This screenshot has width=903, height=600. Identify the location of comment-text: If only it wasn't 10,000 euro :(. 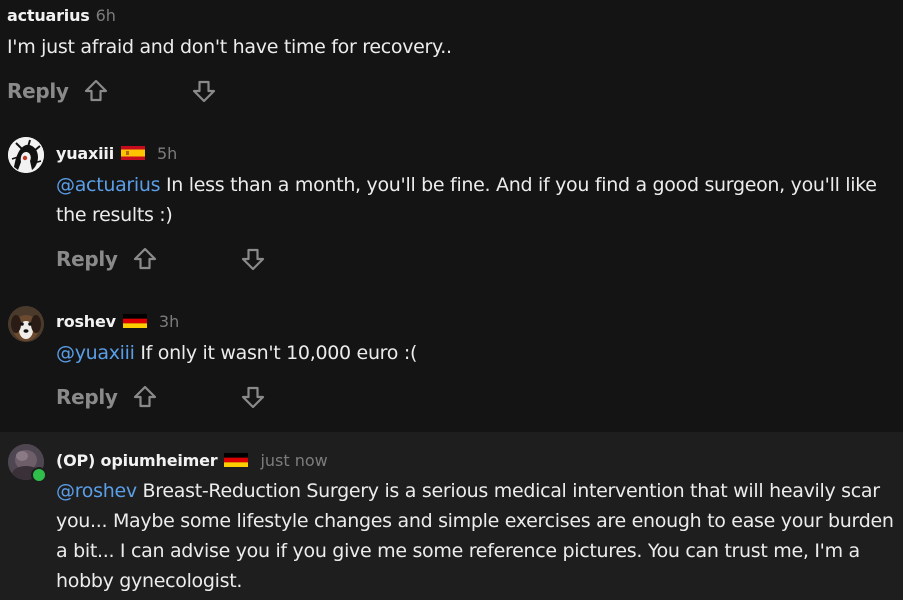
(276, 353).